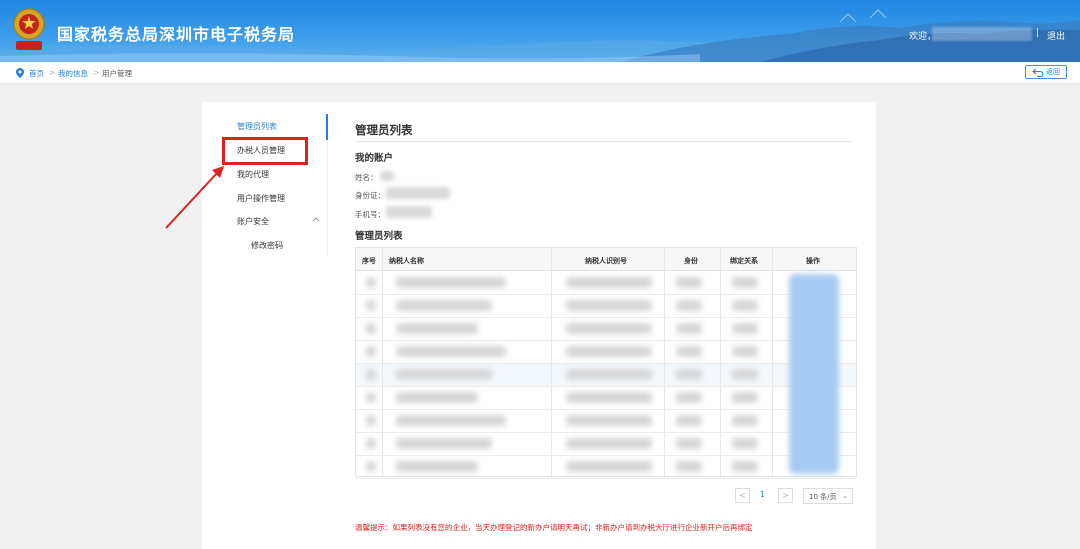 This screenshot has height=549, width=1080. What do you see at coordinates (785, 495) in the screenshot?
I see `next-page-button: >` at bounding box center [785, 495].